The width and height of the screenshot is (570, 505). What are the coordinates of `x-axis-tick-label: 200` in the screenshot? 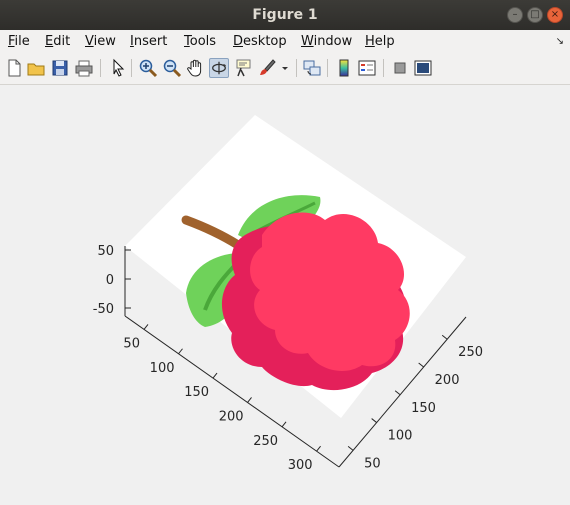 It's located at (447, 380).